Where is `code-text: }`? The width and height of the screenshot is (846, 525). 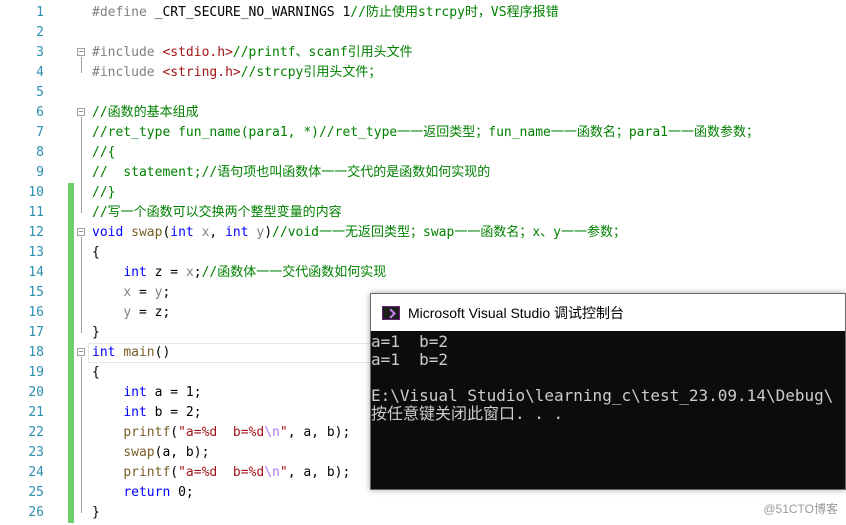 code-text: } is located at coordinates (96, 333).